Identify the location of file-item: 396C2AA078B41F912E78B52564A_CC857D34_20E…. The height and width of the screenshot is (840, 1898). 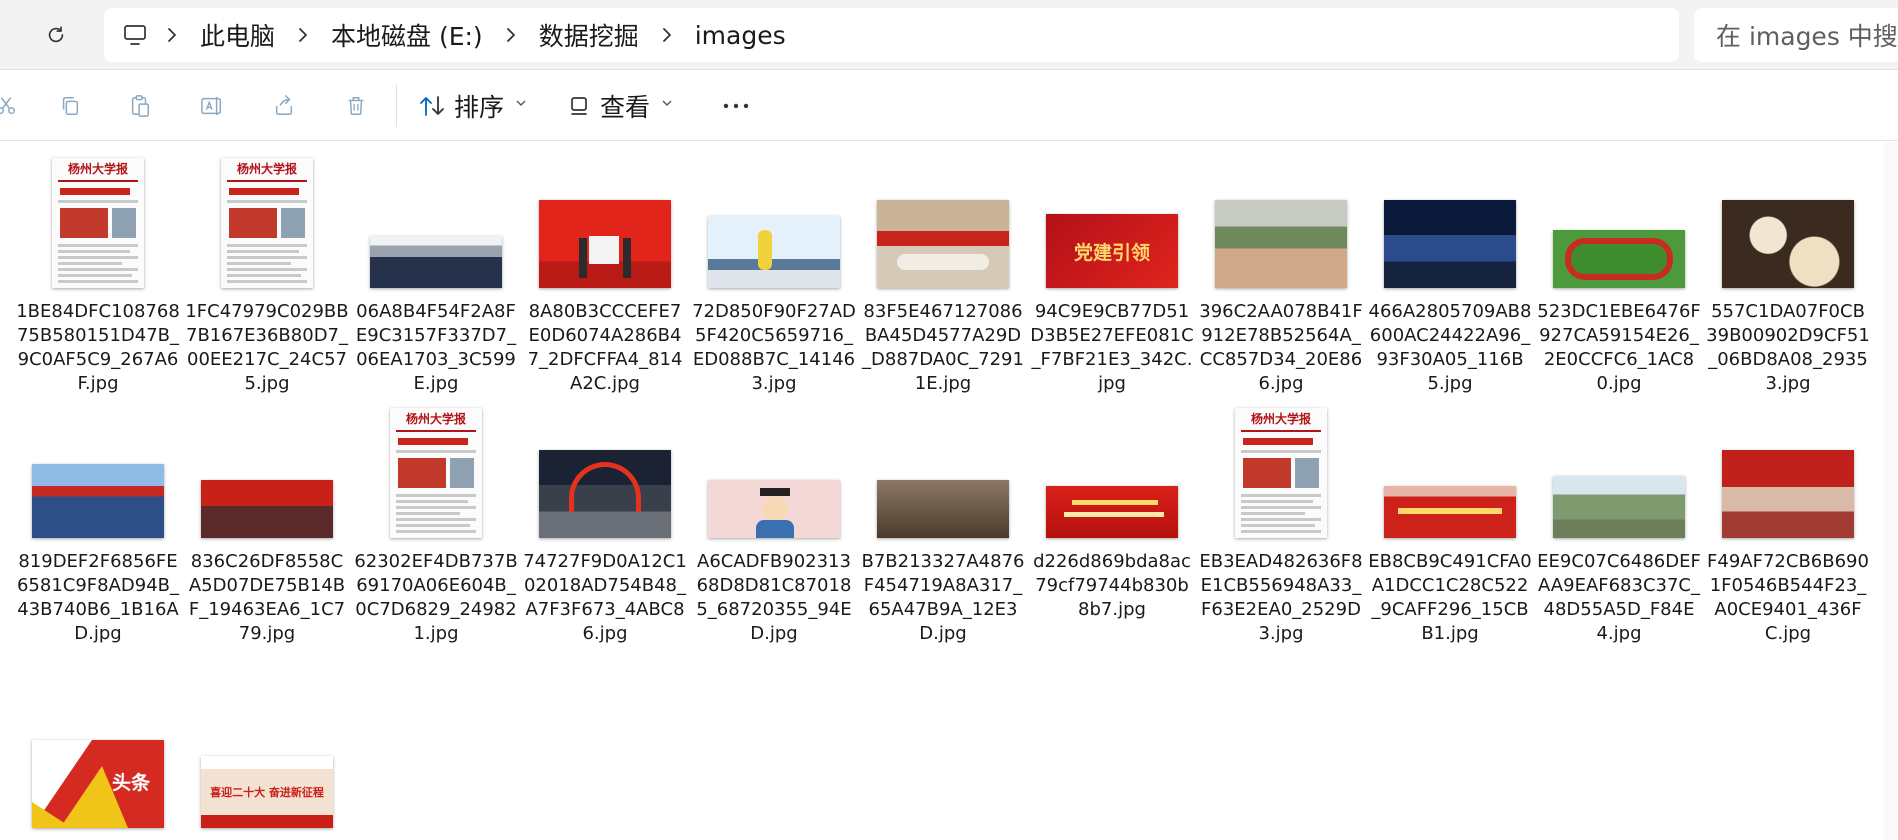
(1281, 275).